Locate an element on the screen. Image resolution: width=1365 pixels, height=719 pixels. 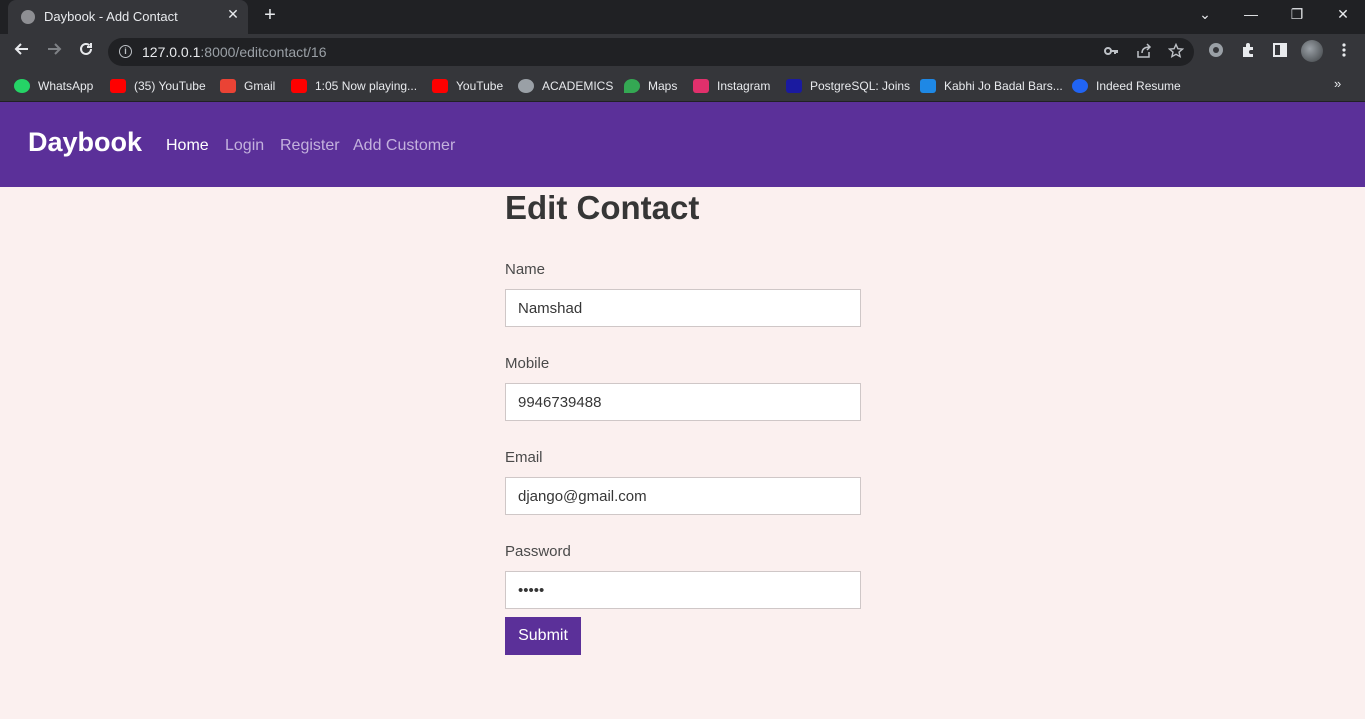
close-window-button: ✕ is located at coordinates (1343, 14).